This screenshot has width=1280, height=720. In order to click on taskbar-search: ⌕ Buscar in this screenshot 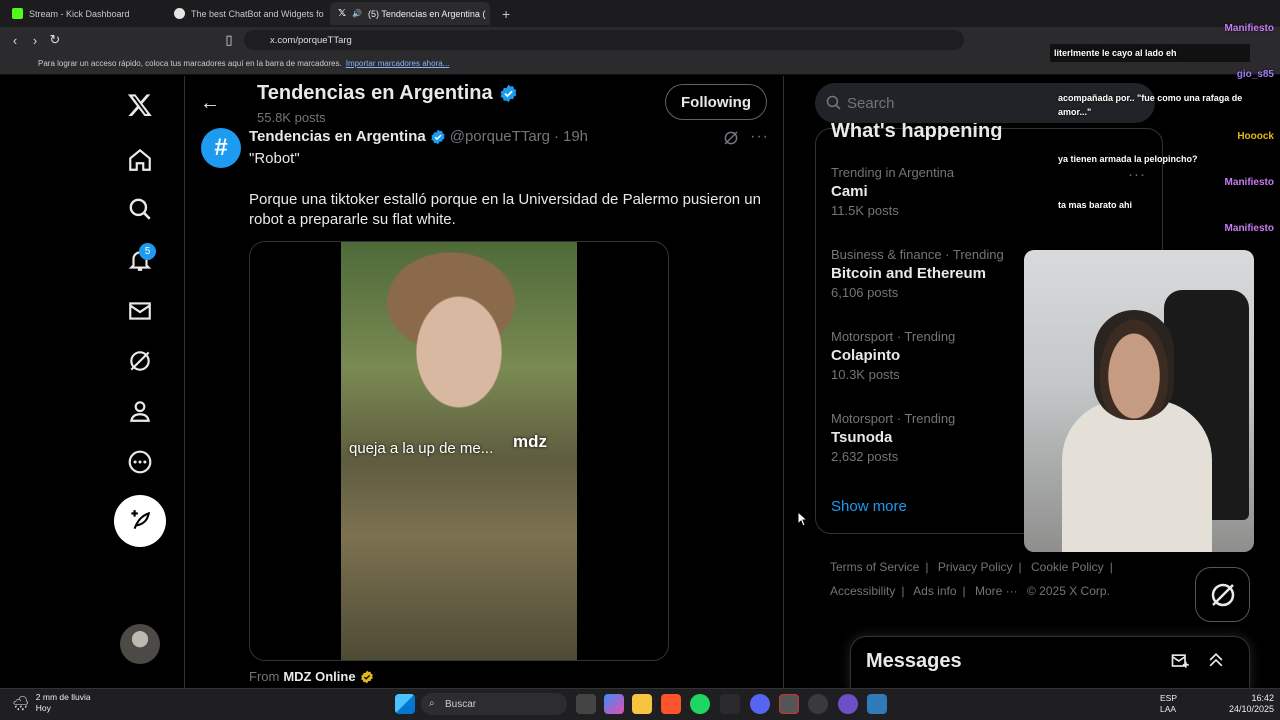, I will do `click(494, 704)`.